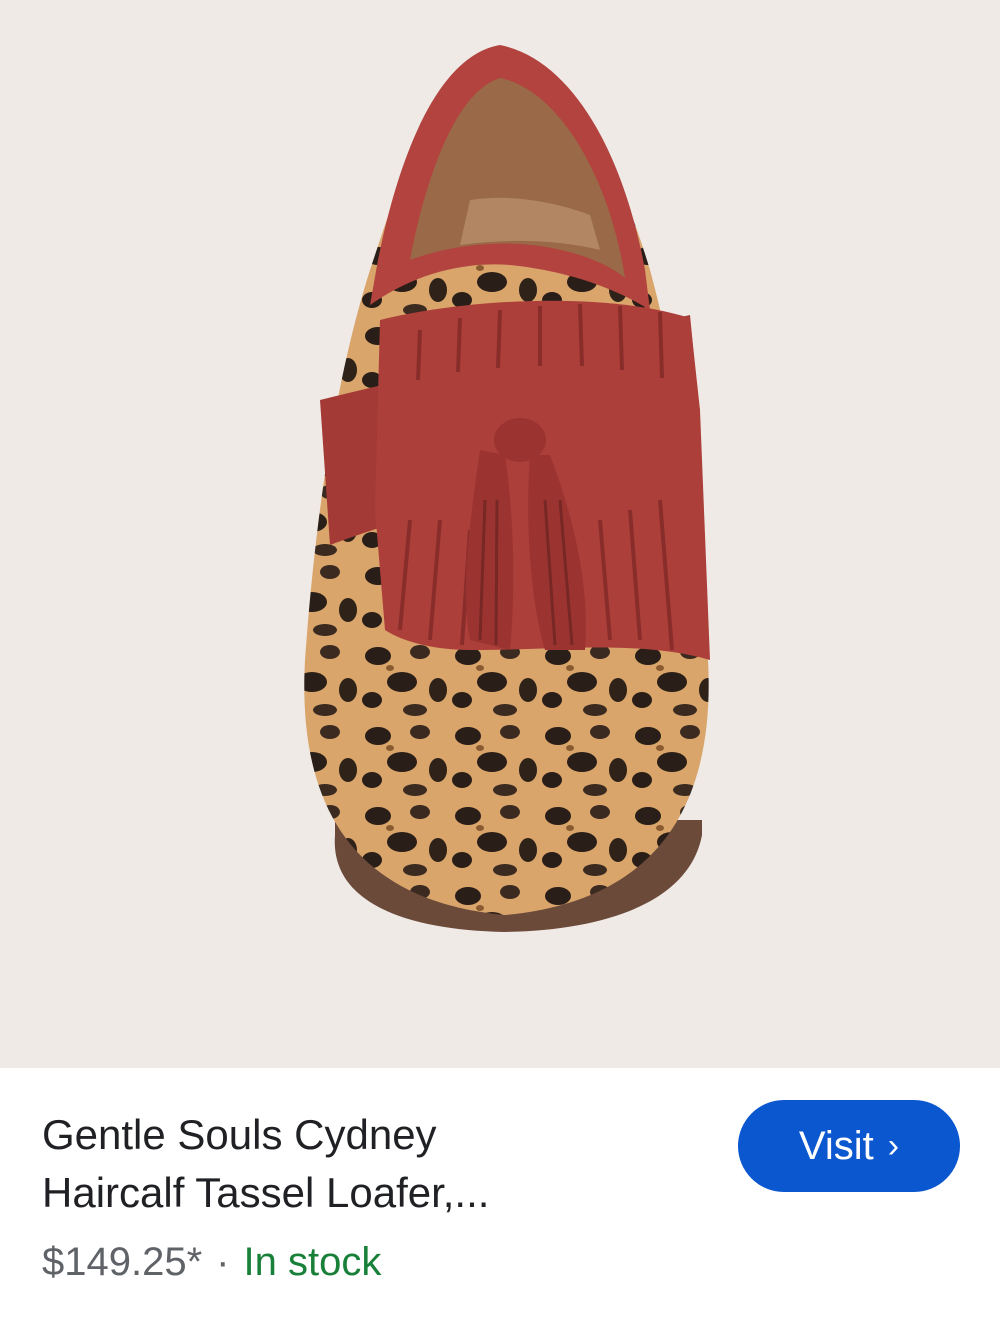 Image resolution: width=1000 pixels, height=1333 pixels. I want to click on product-price: $149.25*, so click(122, 1262).